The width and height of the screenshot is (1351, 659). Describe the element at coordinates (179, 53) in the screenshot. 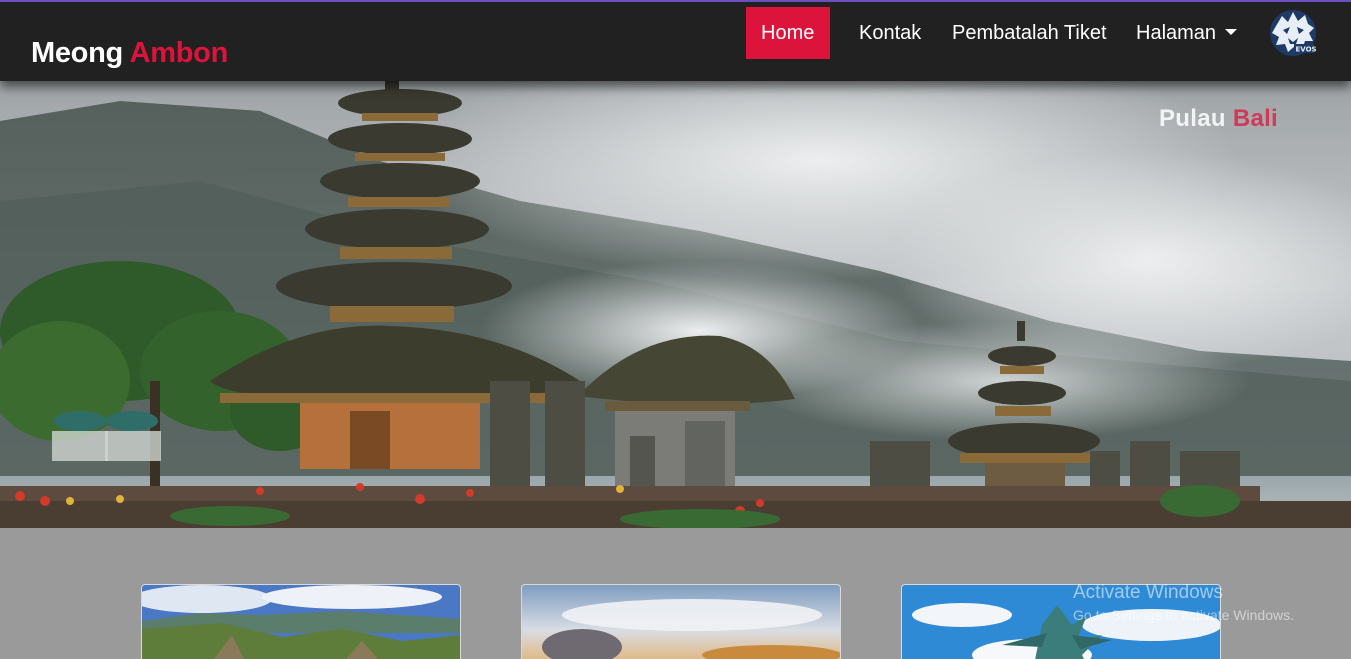

I see `brand-second-word: Ambon` at that location.